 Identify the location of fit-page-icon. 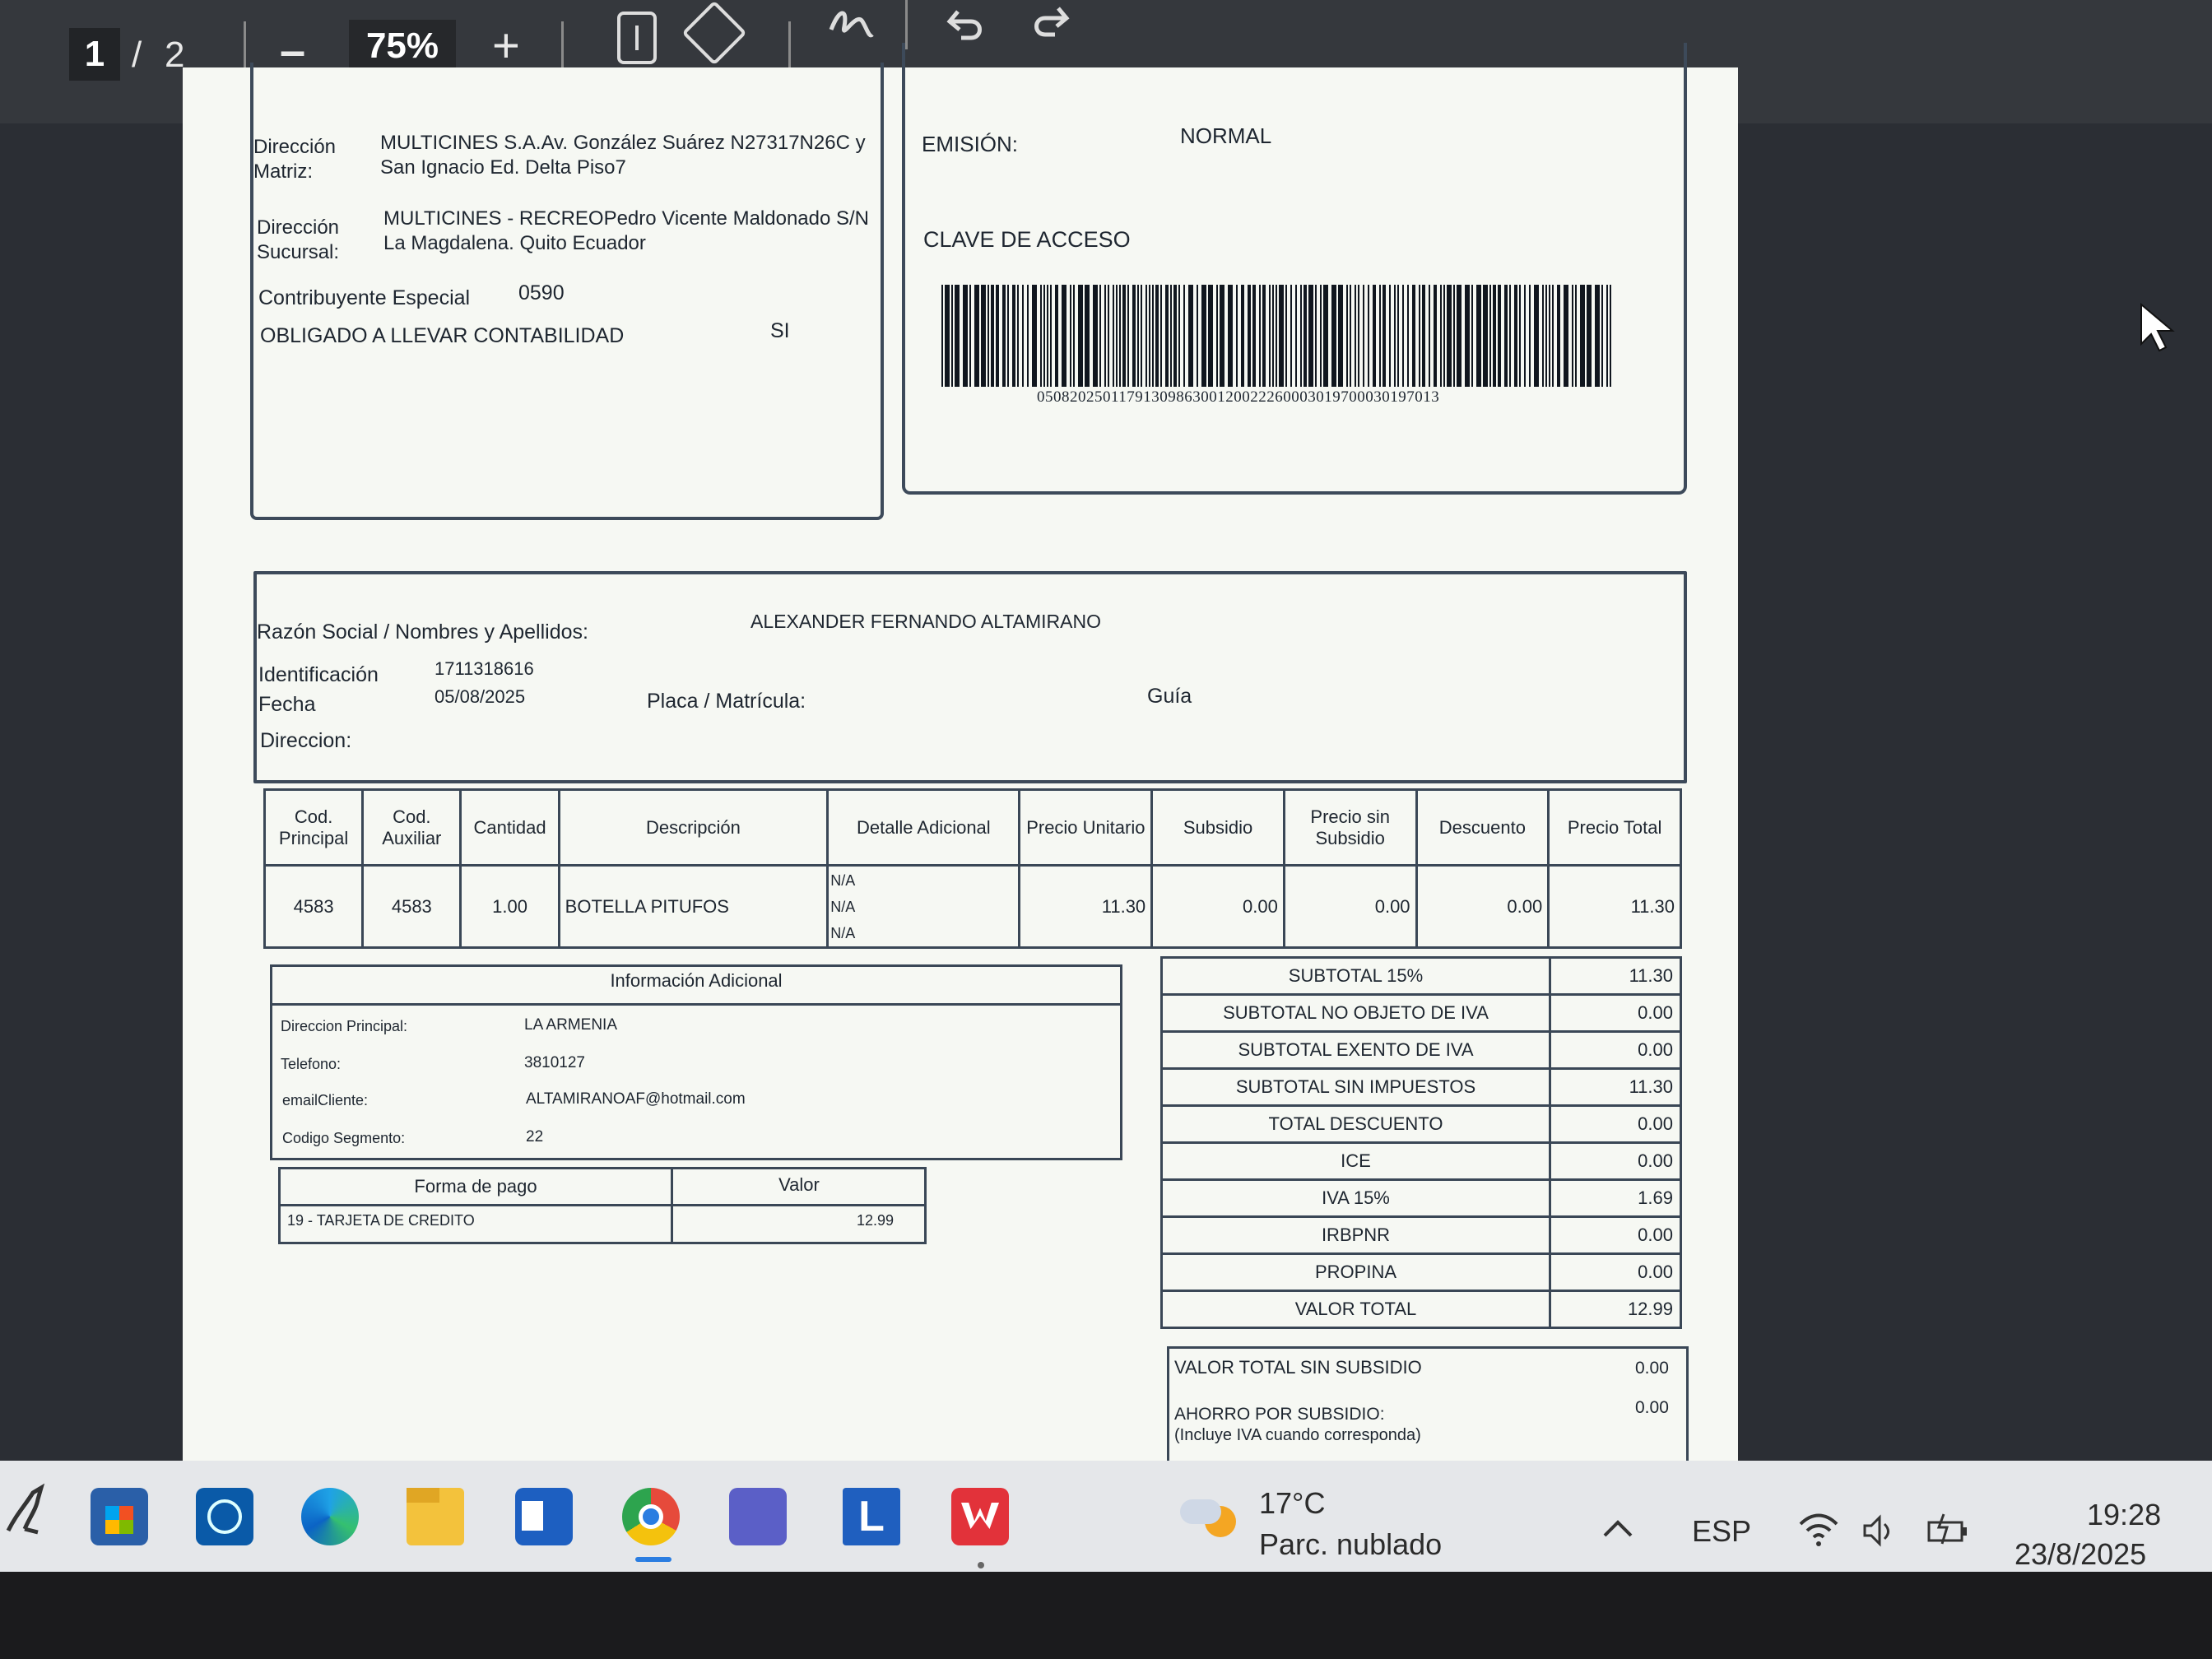
(637, 38).